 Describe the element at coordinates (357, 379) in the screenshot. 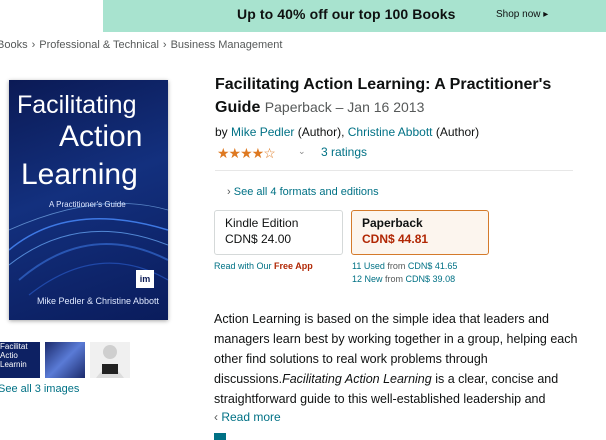

I see `description-italic-title: Facilitating Action Learning` at that location.